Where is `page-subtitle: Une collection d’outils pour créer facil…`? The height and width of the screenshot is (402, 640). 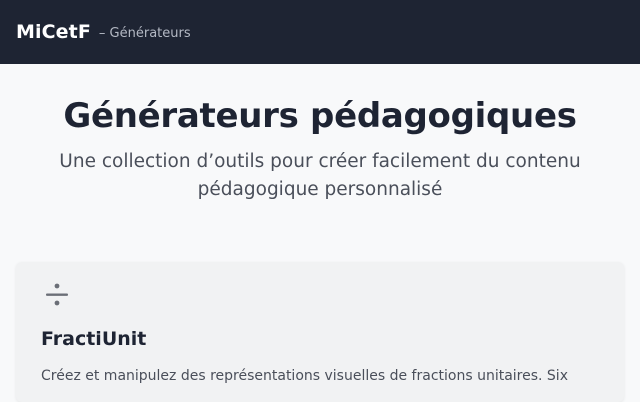
page-subtitle: Une collection d’outils pour créer facil… is located at coordinates (320, 175).